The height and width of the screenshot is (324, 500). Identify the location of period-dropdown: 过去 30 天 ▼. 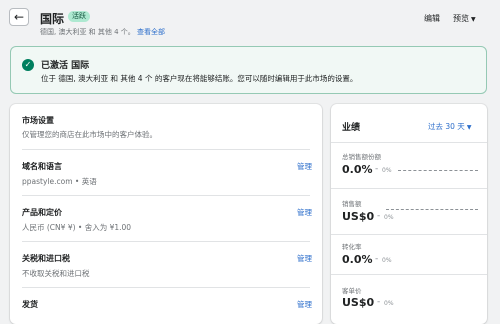
(449, 126).